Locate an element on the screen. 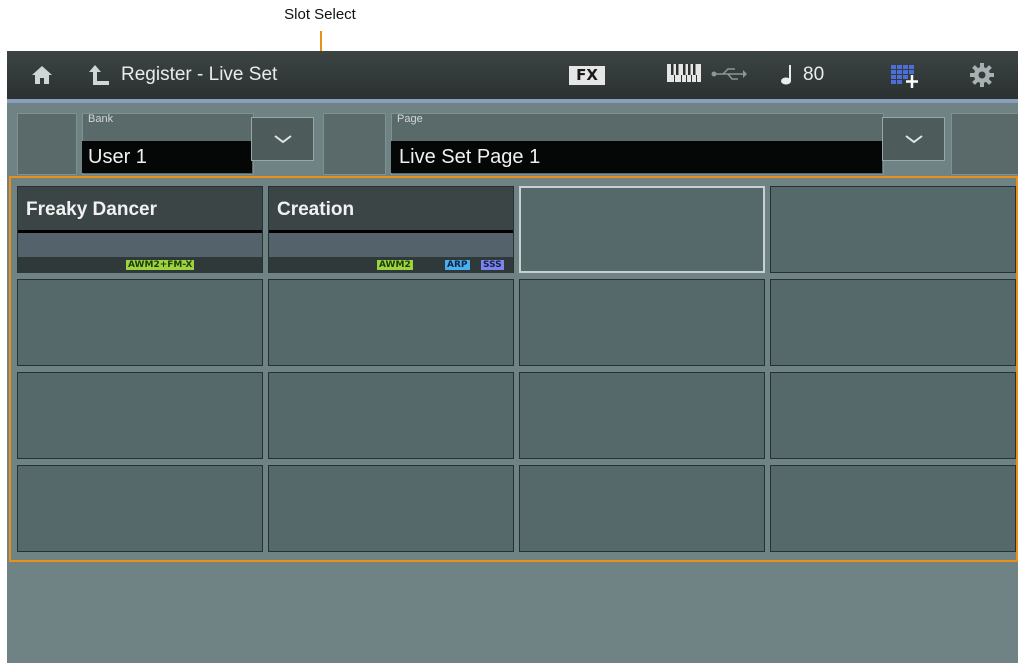 This screenshot has width=1018, height=663. bank-label: Bank is located at coordinates (101, 119).